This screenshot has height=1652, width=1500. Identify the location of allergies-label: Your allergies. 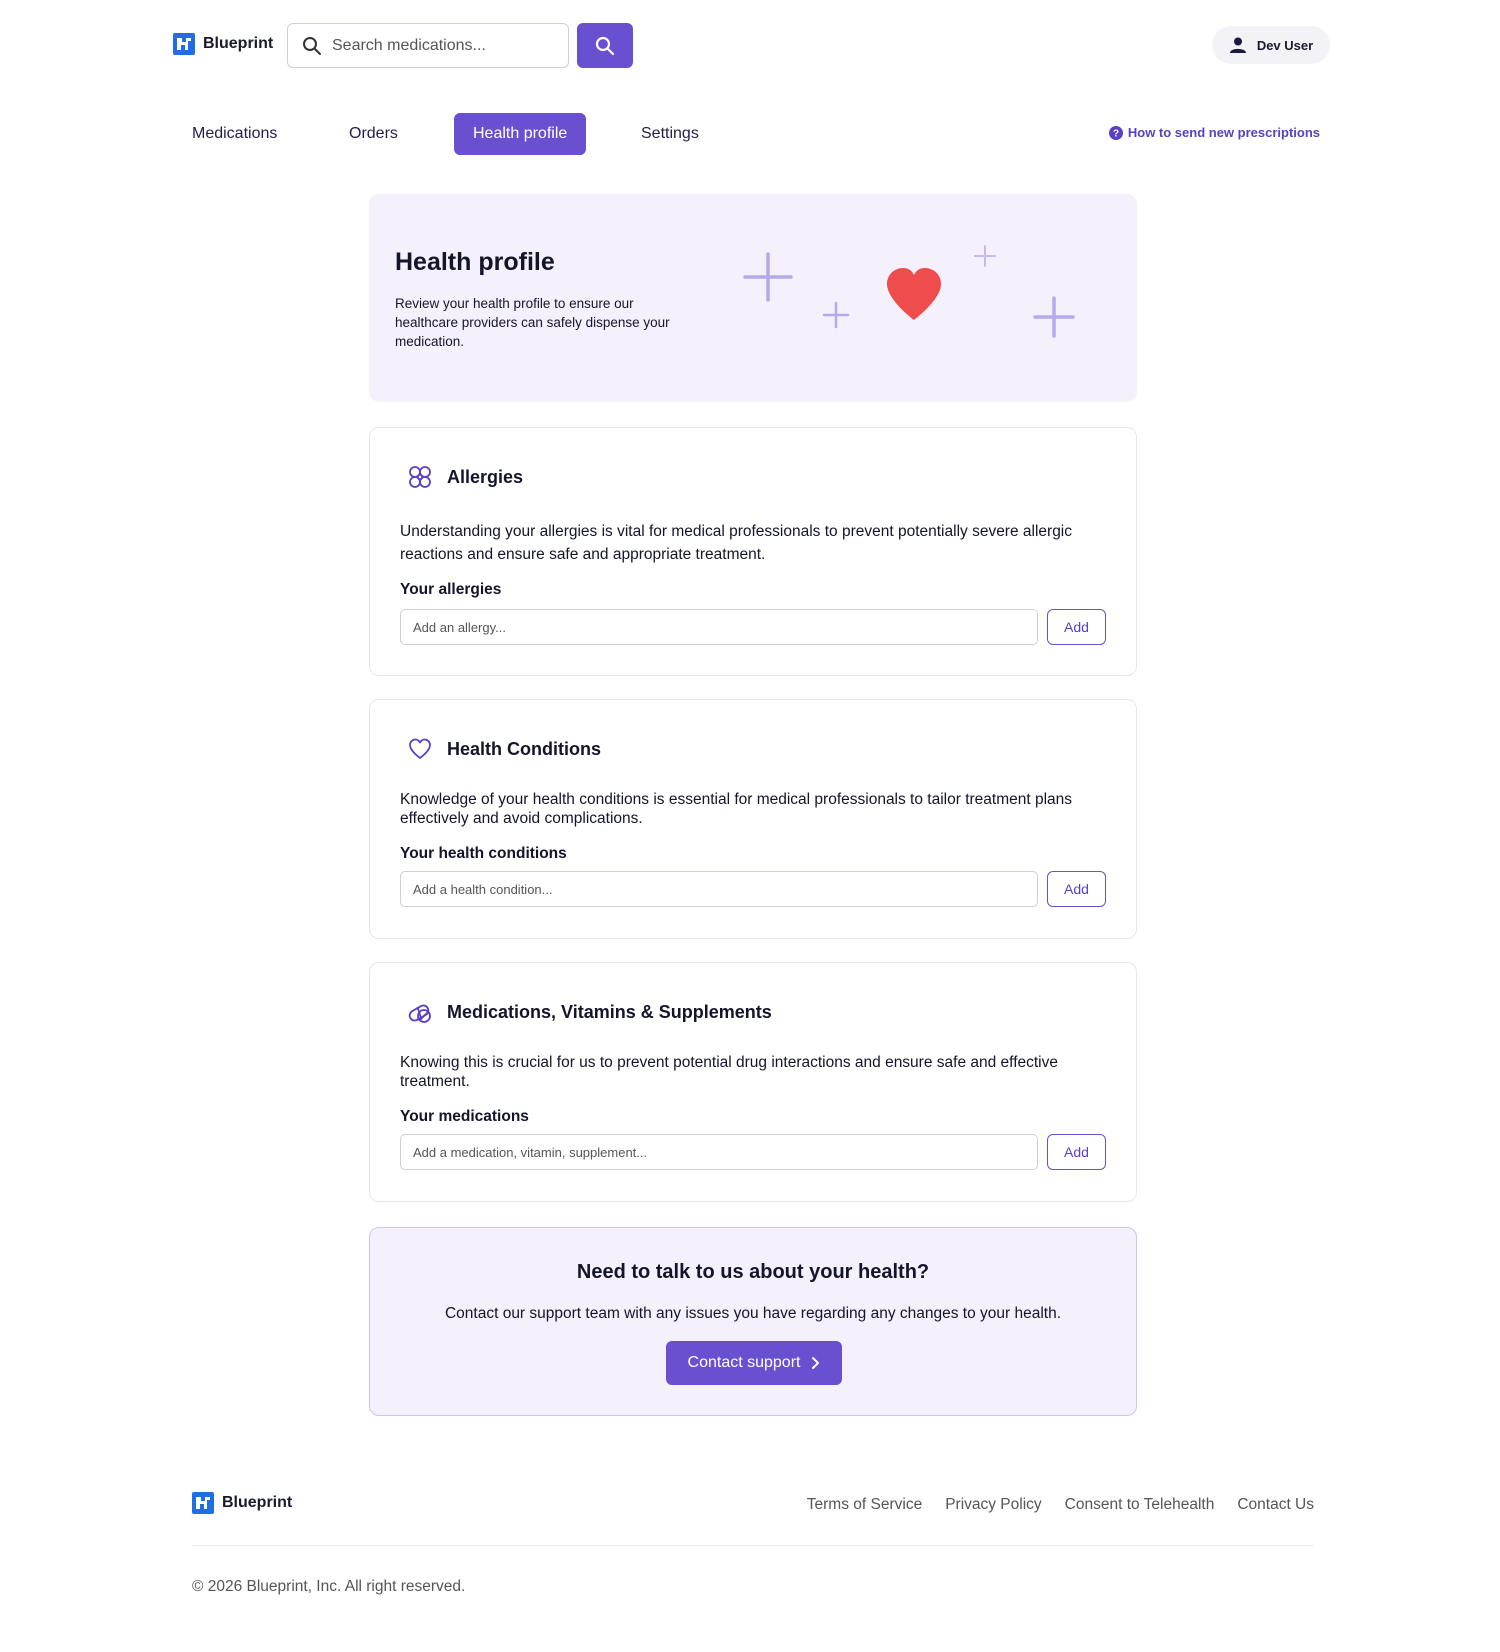
(451, 589).